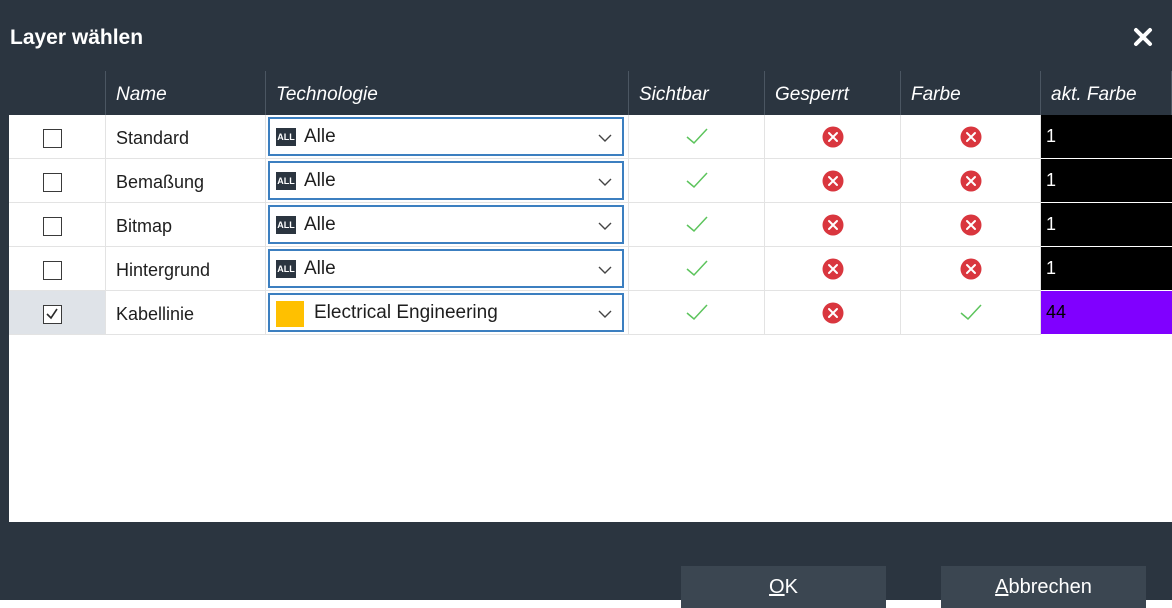  Describe the element at coordinates (833, 93) in the screenshot. I see `header-locked: Gesperrt` at that location.